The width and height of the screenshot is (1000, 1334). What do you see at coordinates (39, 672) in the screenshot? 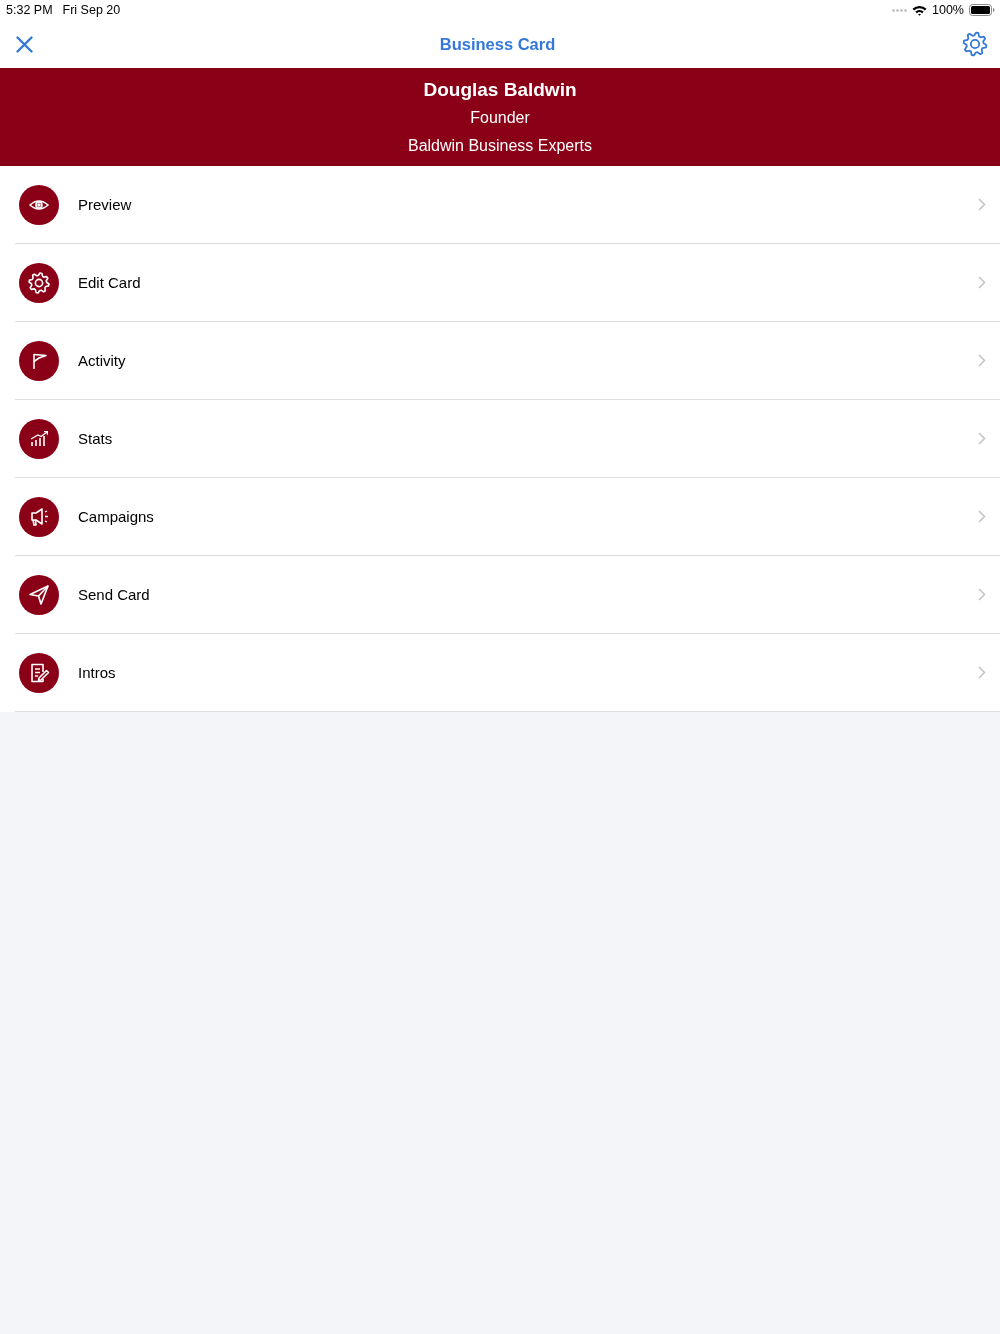
I see `document-pencil-icon` at bounding box center [39, 672].